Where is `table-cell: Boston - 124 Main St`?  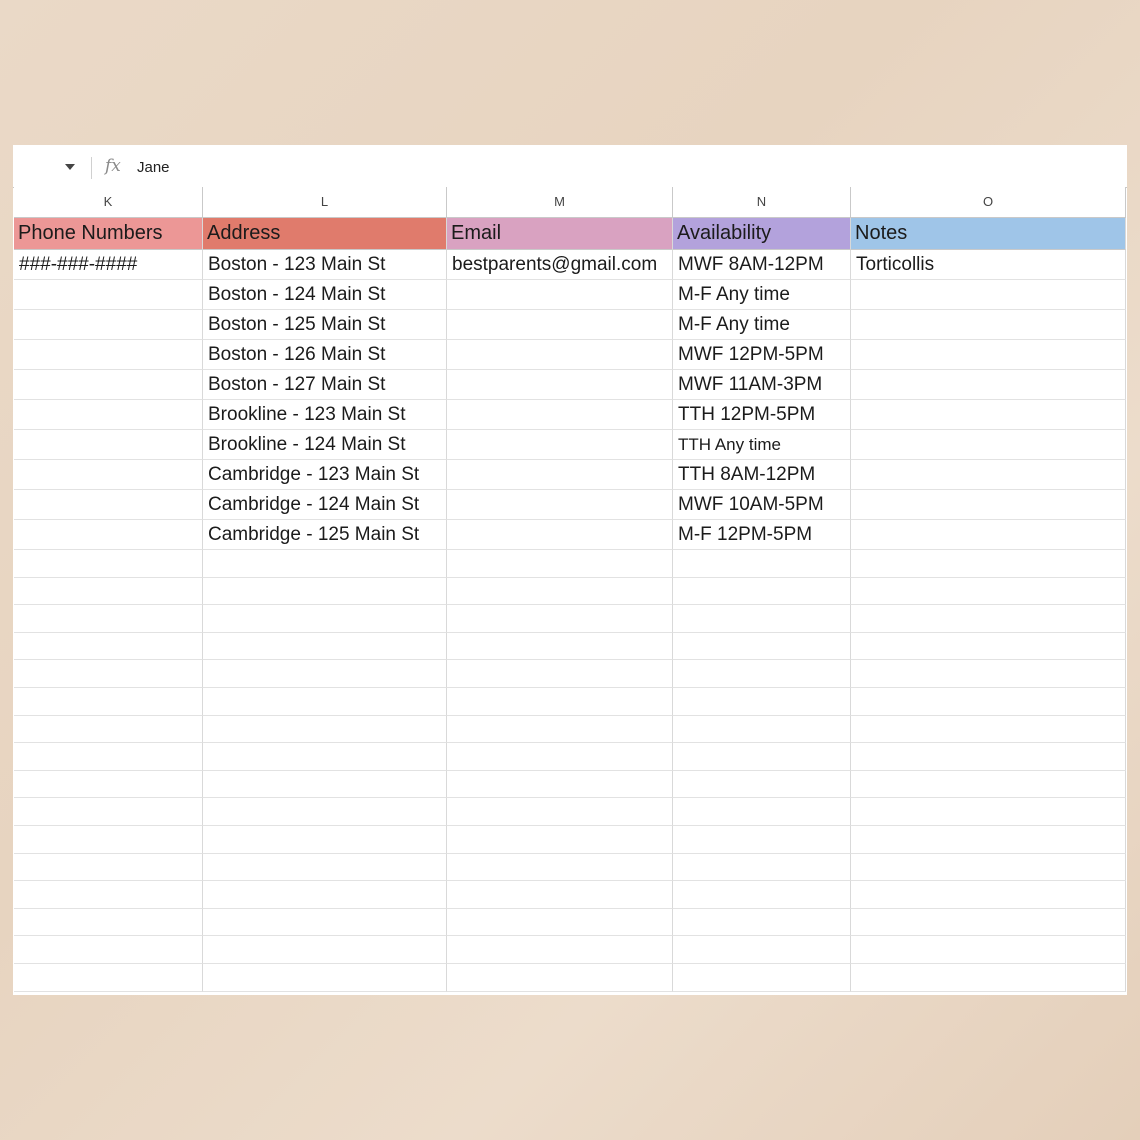 table-cell: Boston - 124 Main St is located at coordinates (325, 295).